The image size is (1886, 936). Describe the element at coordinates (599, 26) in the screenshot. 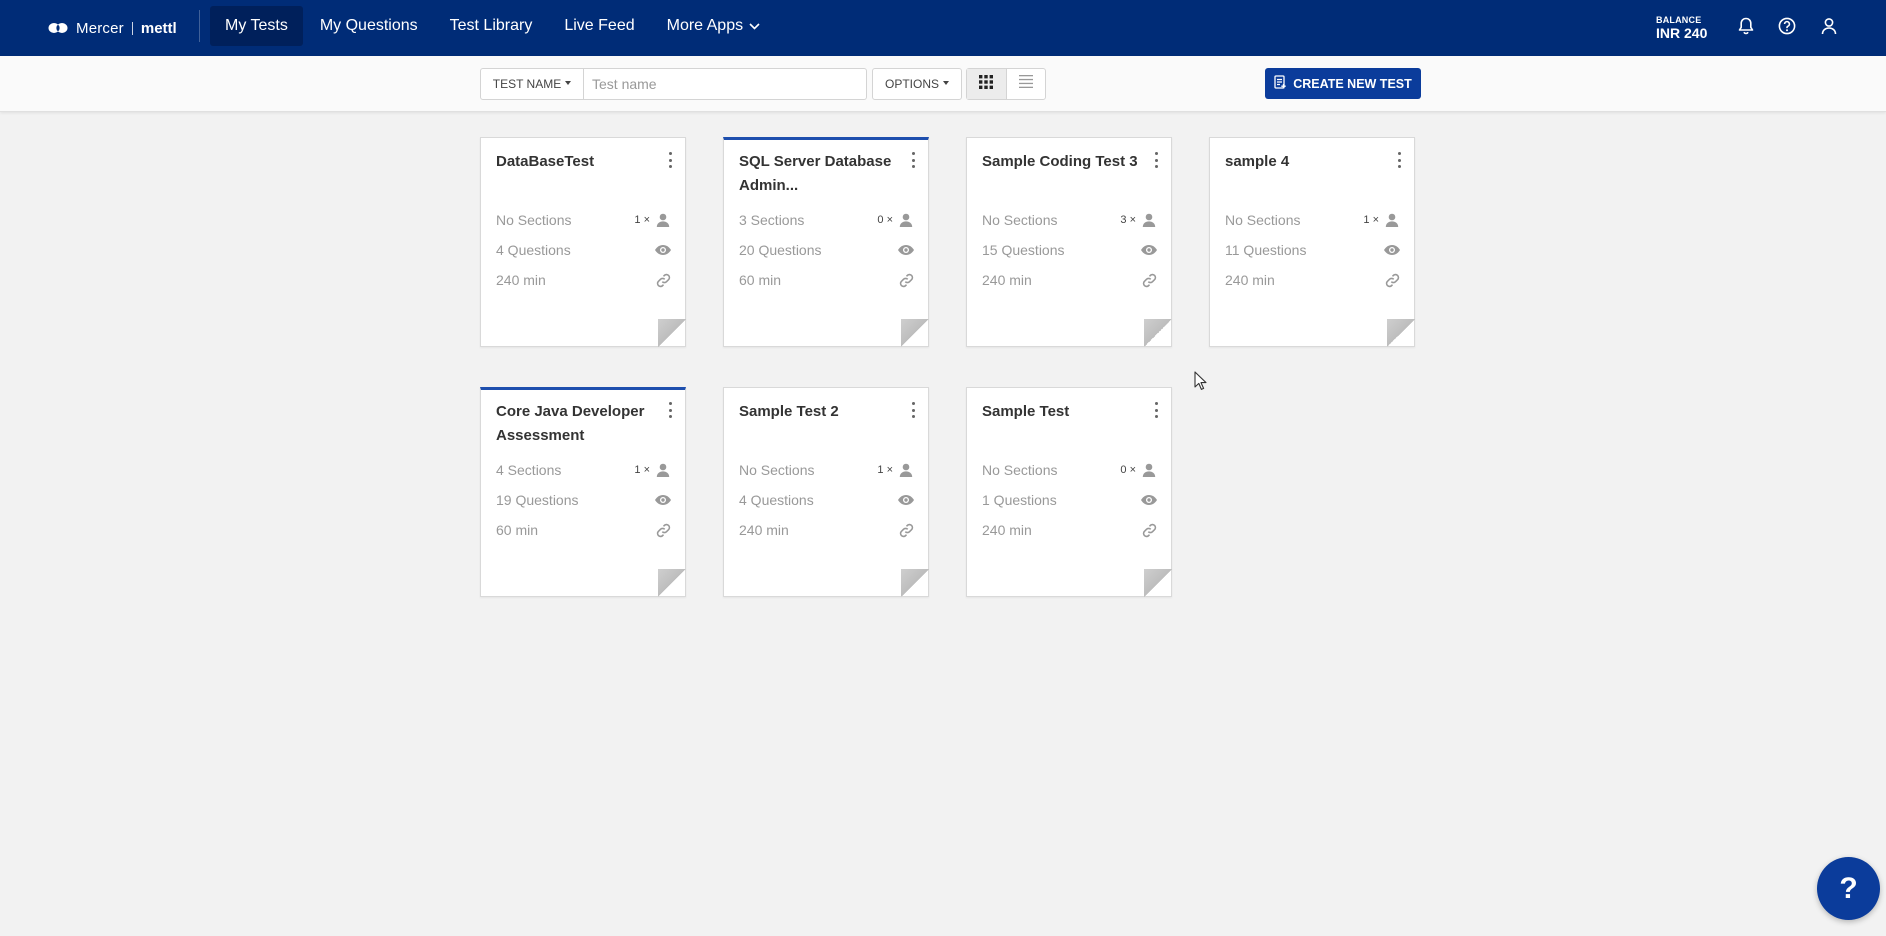

I see `nav-live-feed: Live Feed` at that location.